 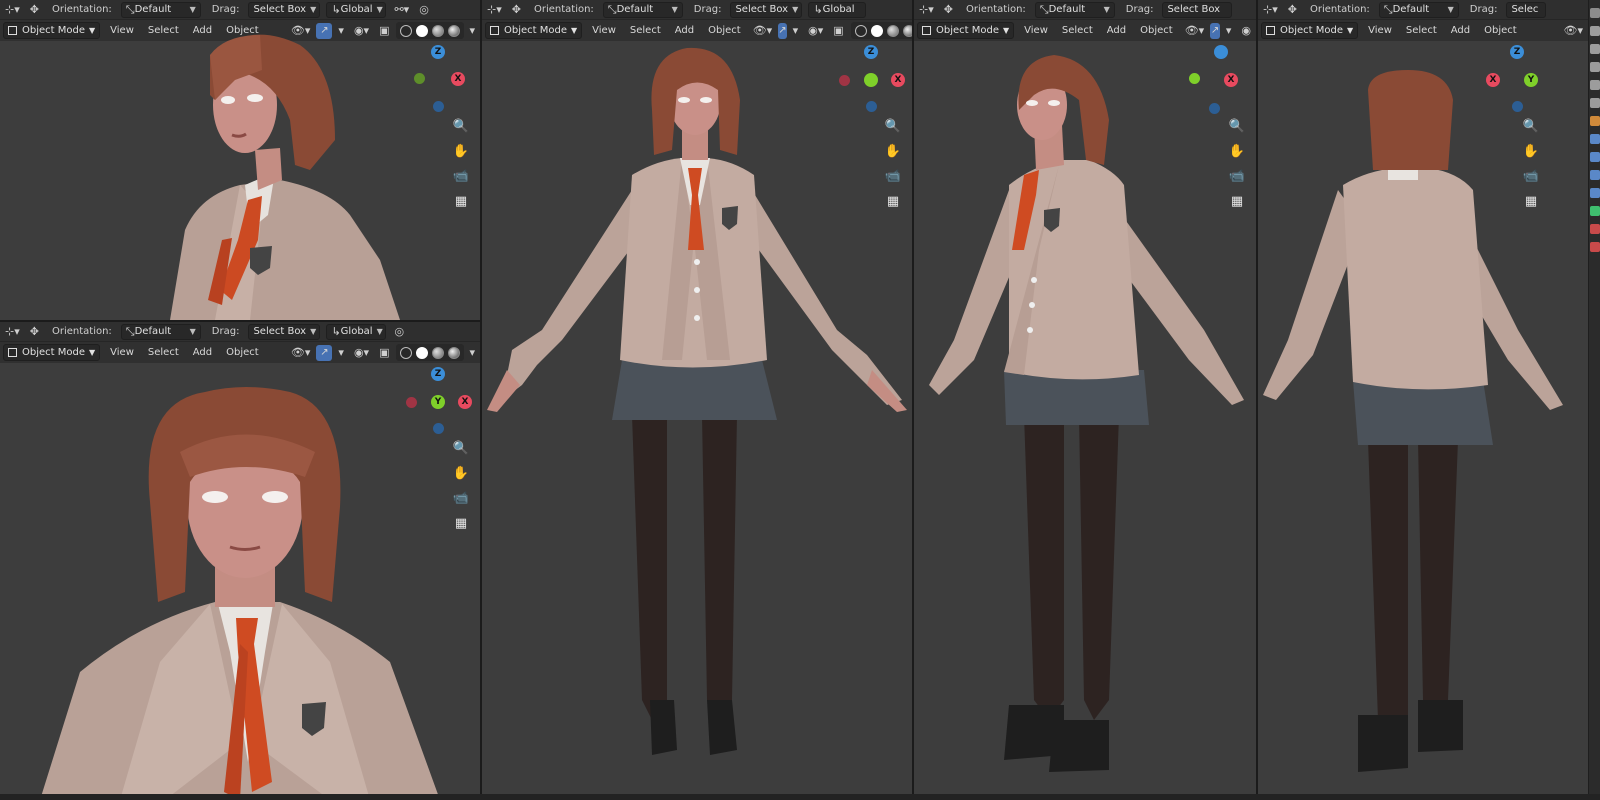 I want to click on render-tab-icon, so click(x=1595, y=31).